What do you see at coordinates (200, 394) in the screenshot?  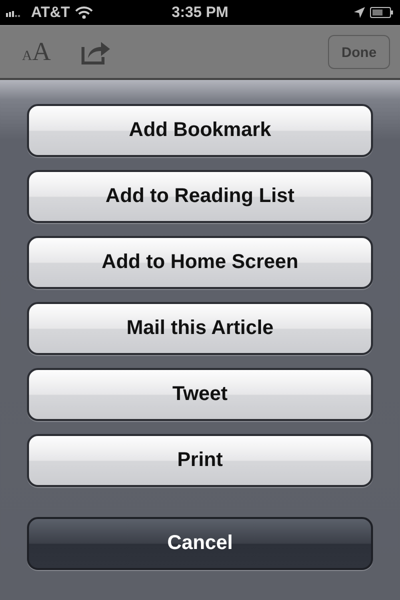 I see `action-button: Tweet` at bounding box center [200, 394].